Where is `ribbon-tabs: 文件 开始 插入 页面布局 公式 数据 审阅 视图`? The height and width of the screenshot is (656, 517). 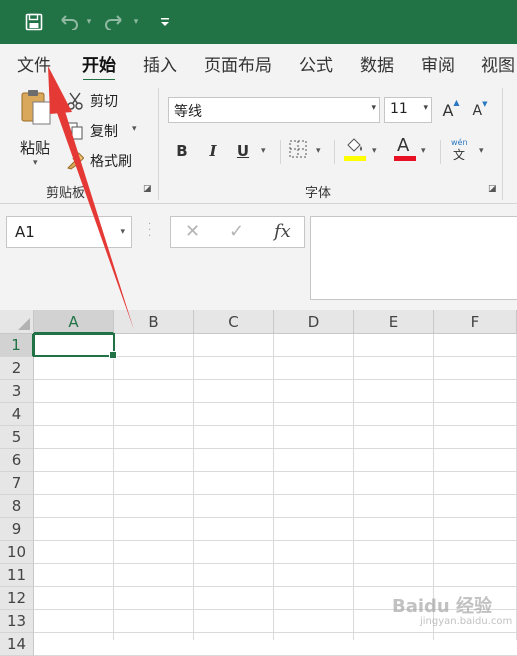 ribbon-tabs: 文件 开始 插入 页面布局 公式 数据 审阅 视图 is located at coordinates (258, 63).